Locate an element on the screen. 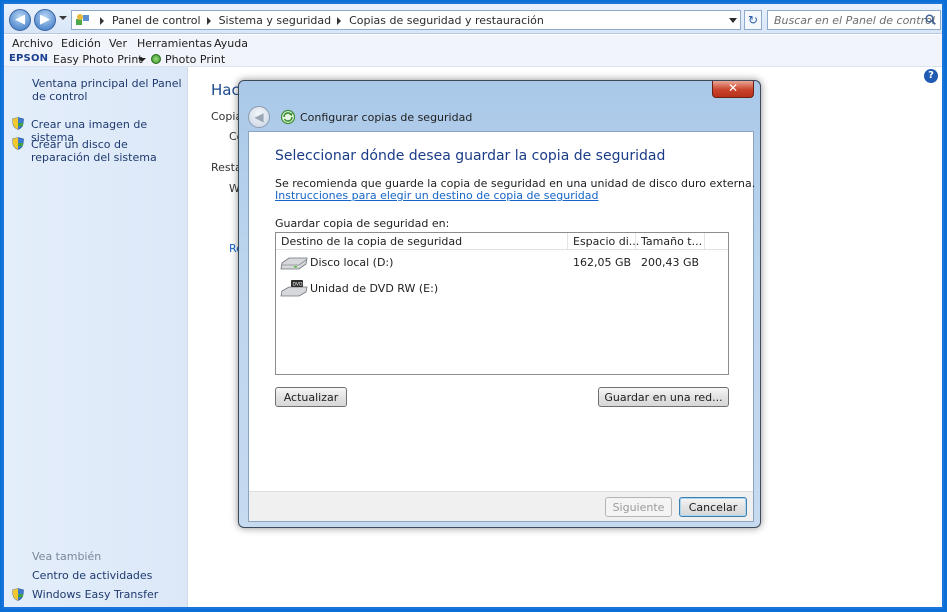  help-icon: ? is located at coordinates (931, 76).